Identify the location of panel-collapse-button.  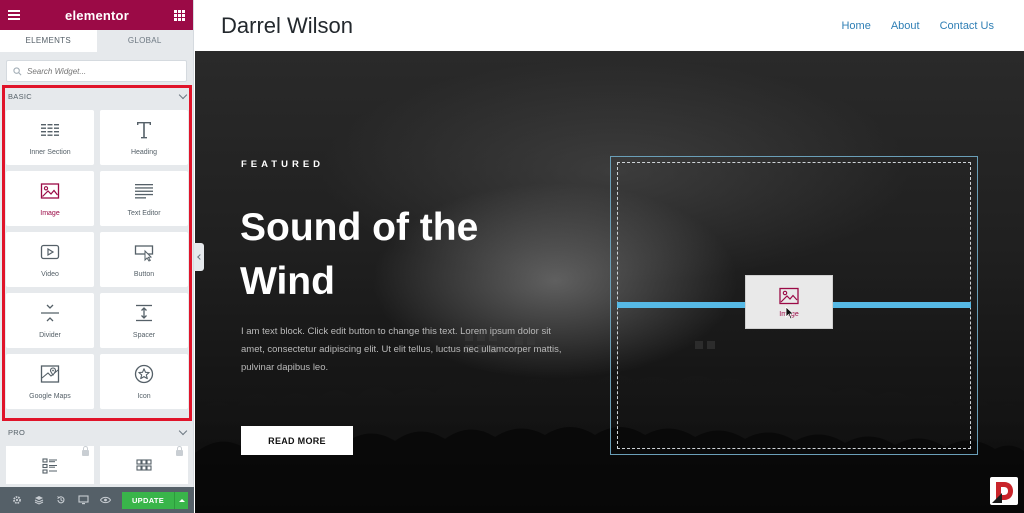
(199, 257).